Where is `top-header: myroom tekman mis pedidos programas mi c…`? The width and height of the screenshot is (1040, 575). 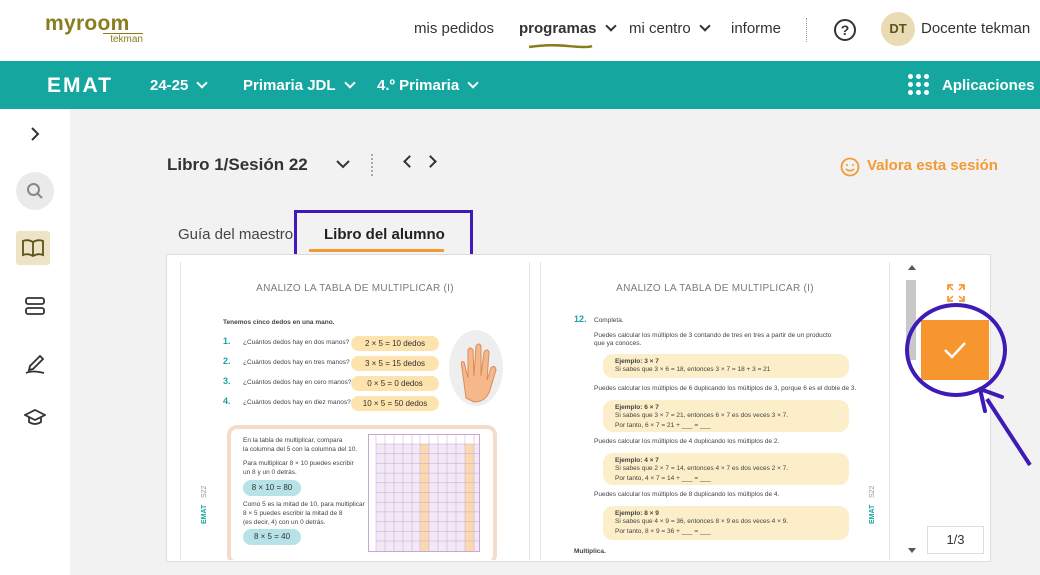 top-header: myroom tekman mis pedidos programas mi c… is located at coordinates (520, 30).